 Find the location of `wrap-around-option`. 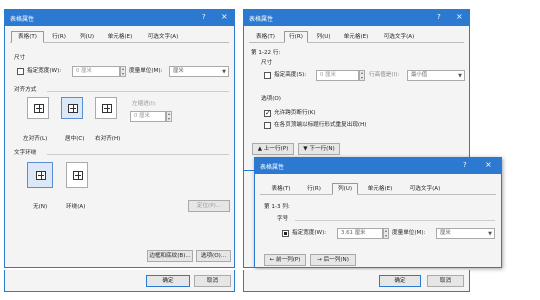

wrap-around-option is located at coordinates (77, 175).